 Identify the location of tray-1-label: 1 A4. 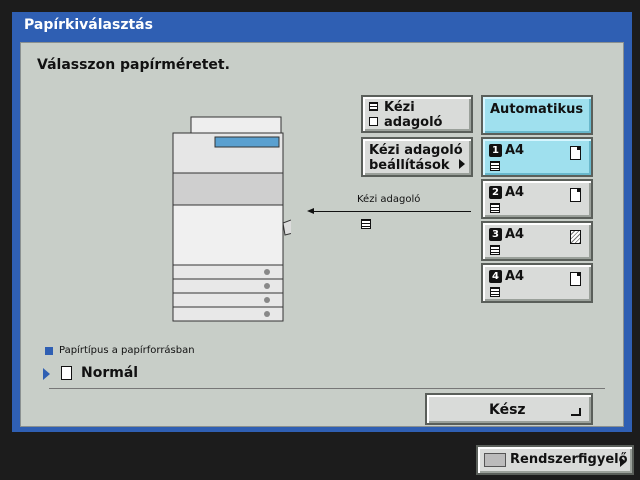
(506, 150).